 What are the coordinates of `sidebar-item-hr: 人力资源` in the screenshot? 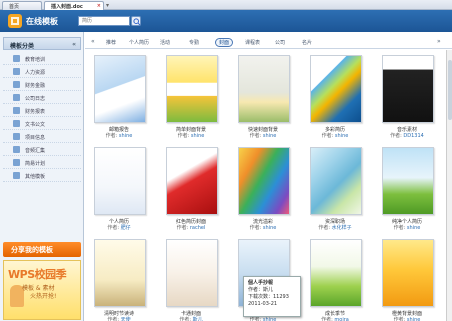 It's located at (42, 71).